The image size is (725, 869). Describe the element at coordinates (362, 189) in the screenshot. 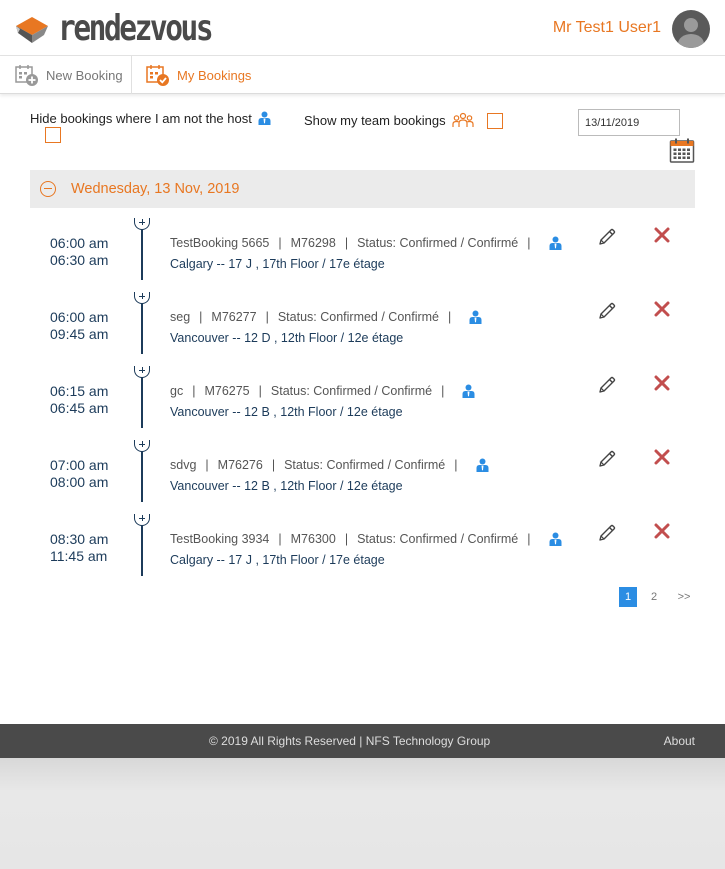

I see `day-header: Wednesday, 13 Nov, 2019` at that location.